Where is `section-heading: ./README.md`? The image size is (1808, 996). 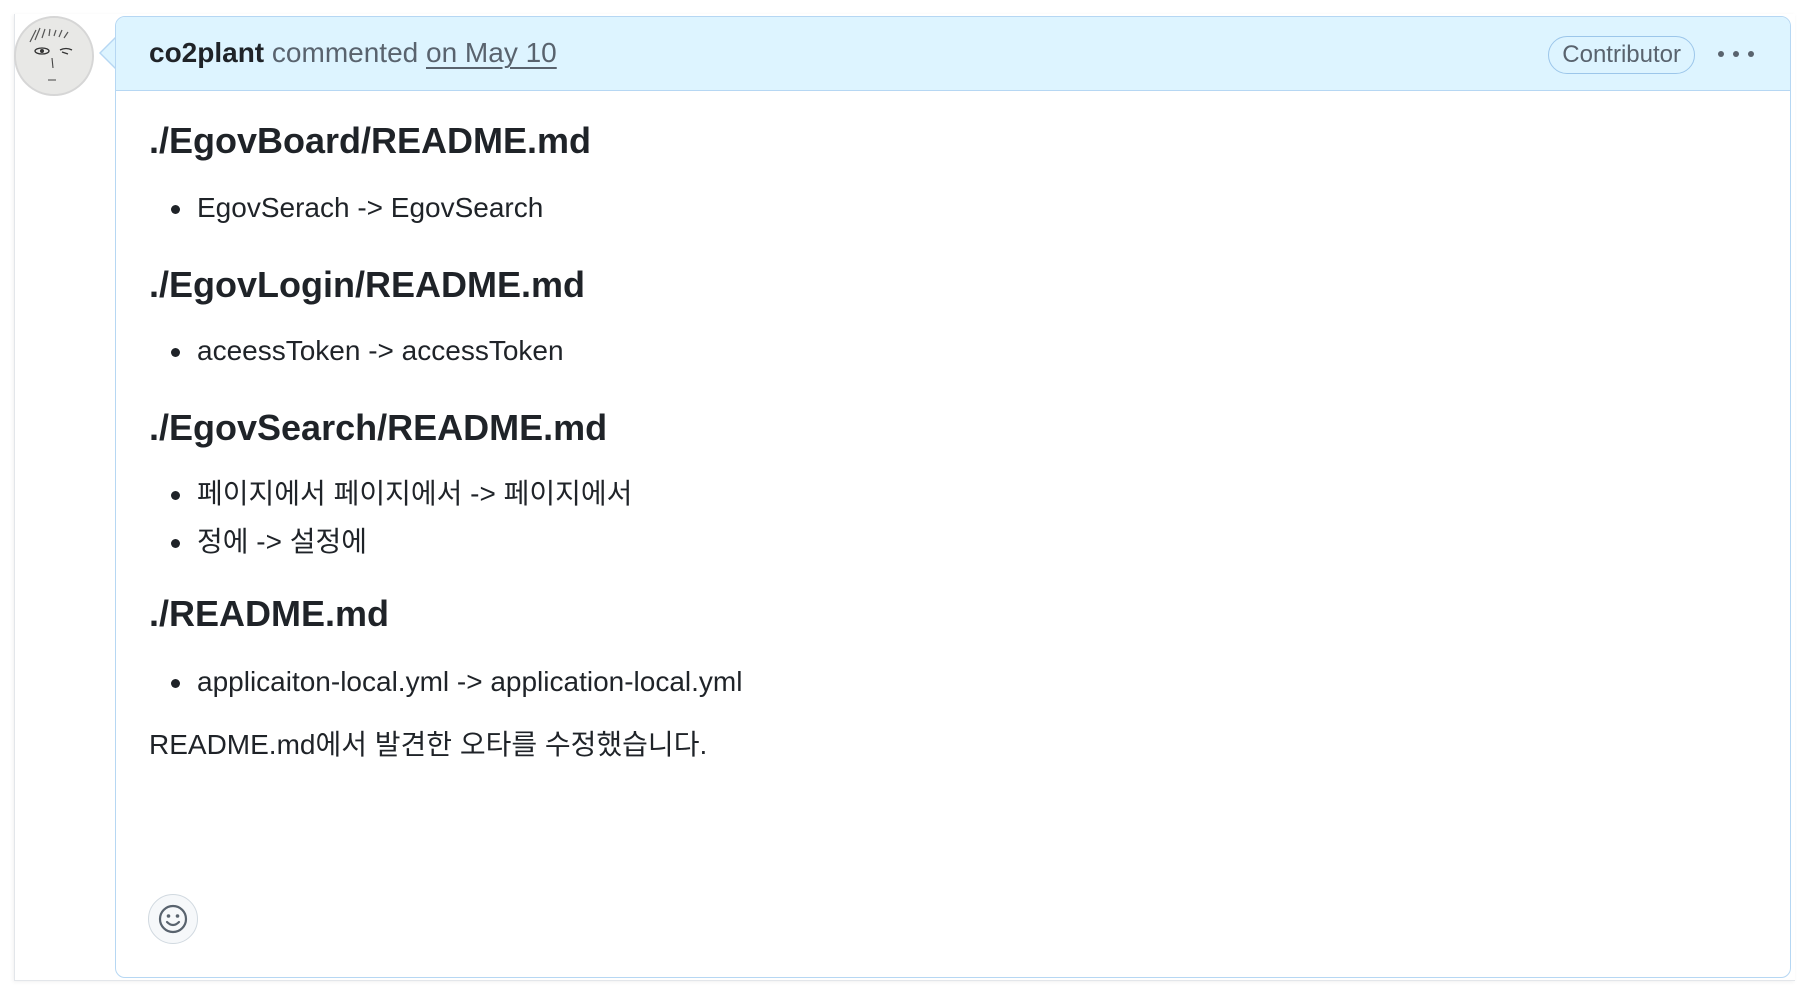 section-heading: ./README.md is located at coordinates (269, 613).